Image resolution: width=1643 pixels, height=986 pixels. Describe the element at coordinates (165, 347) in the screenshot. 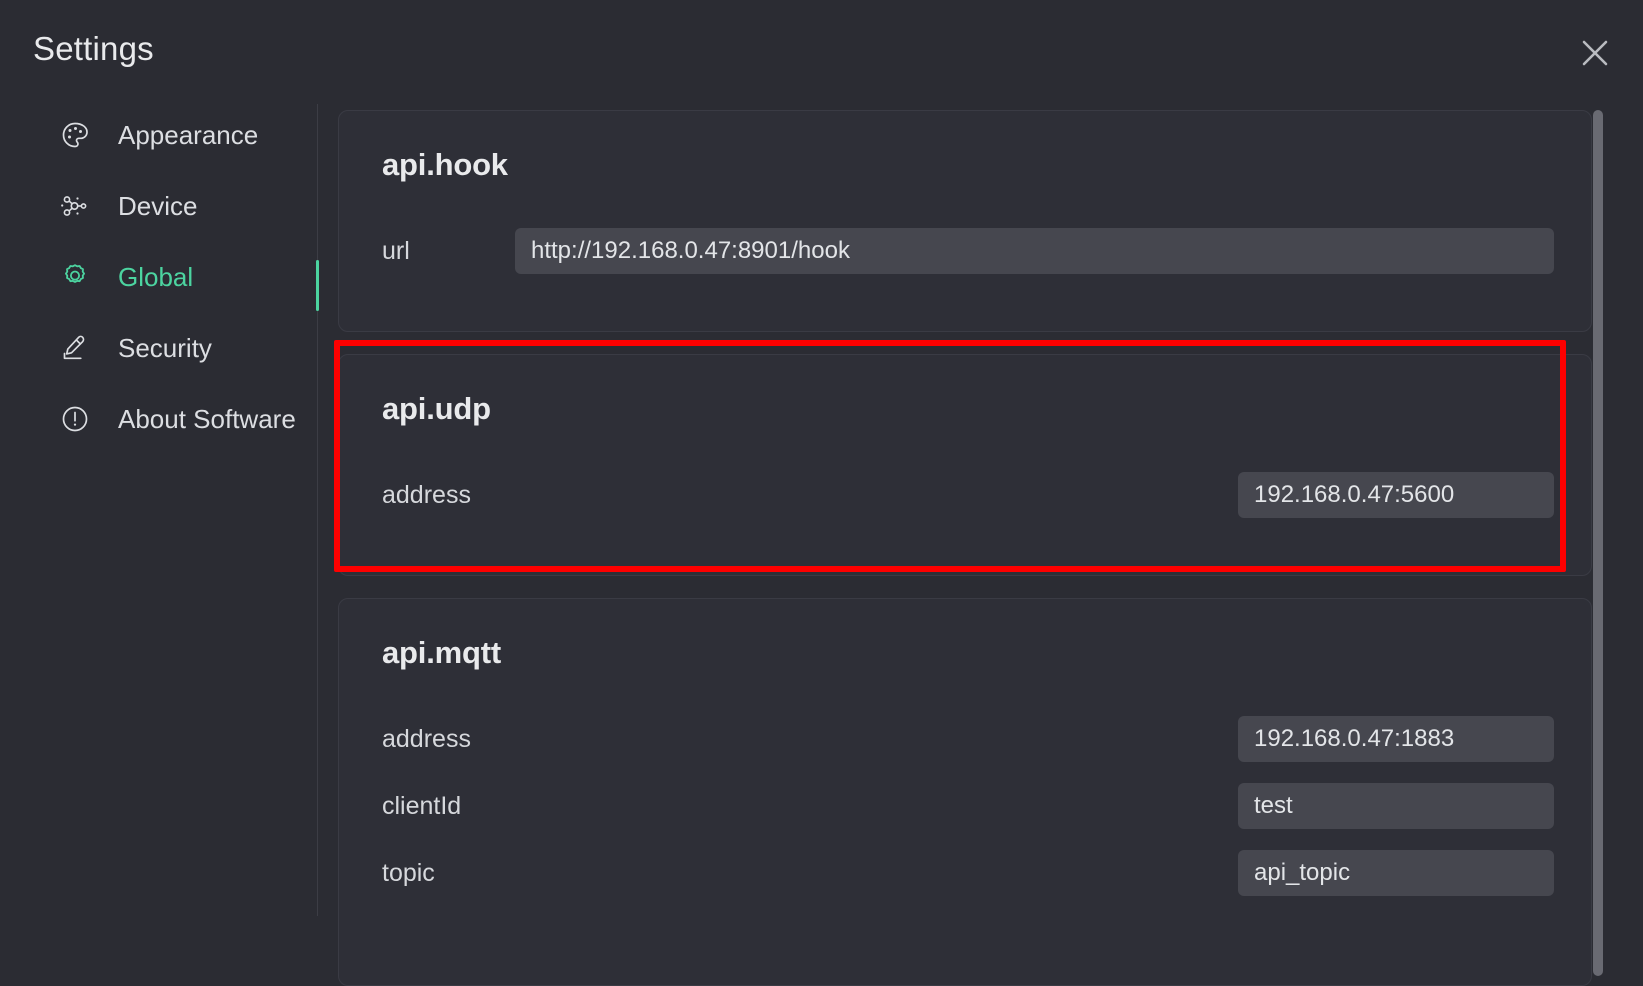

I see `sidebar-item-label: Security` at that location.